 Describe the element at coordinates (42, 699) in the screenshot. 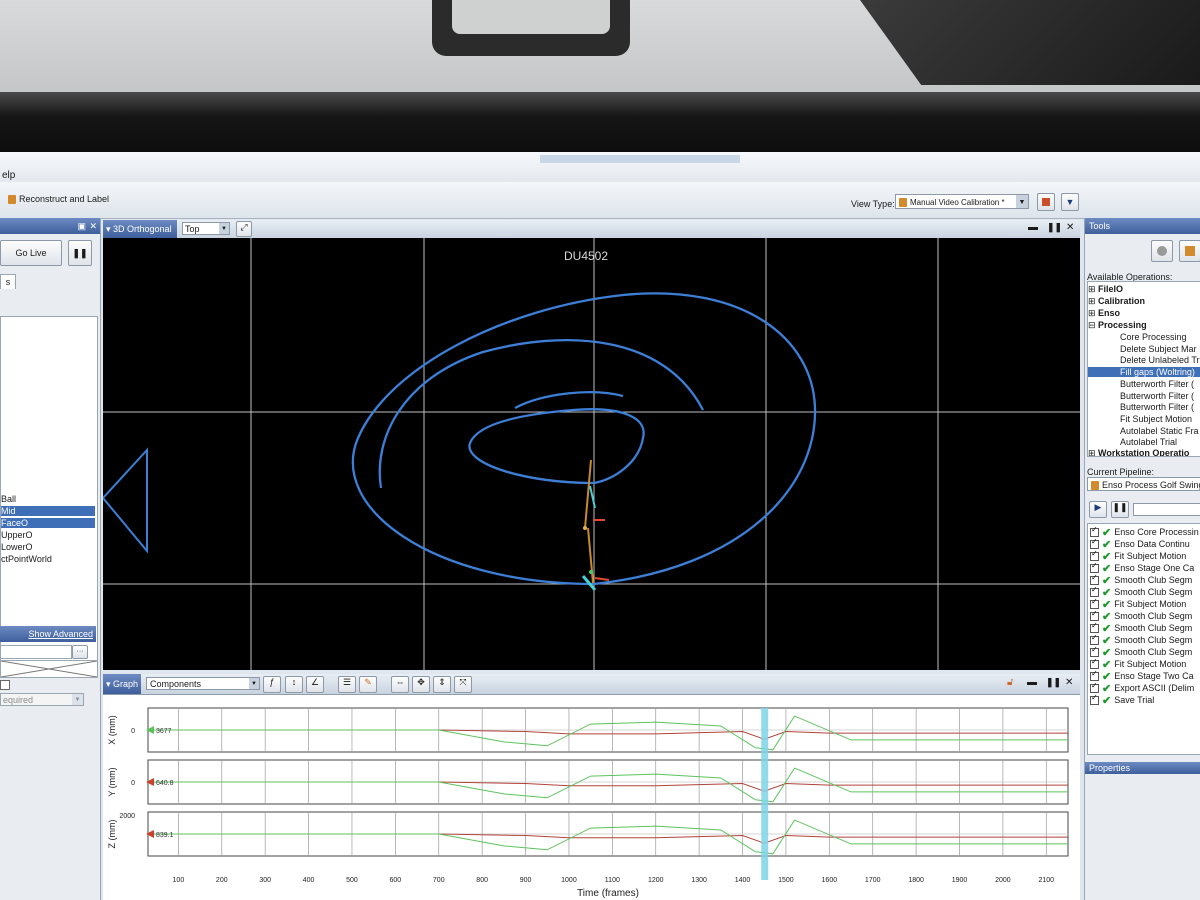

I see `required-select: equired ▼` at that location.